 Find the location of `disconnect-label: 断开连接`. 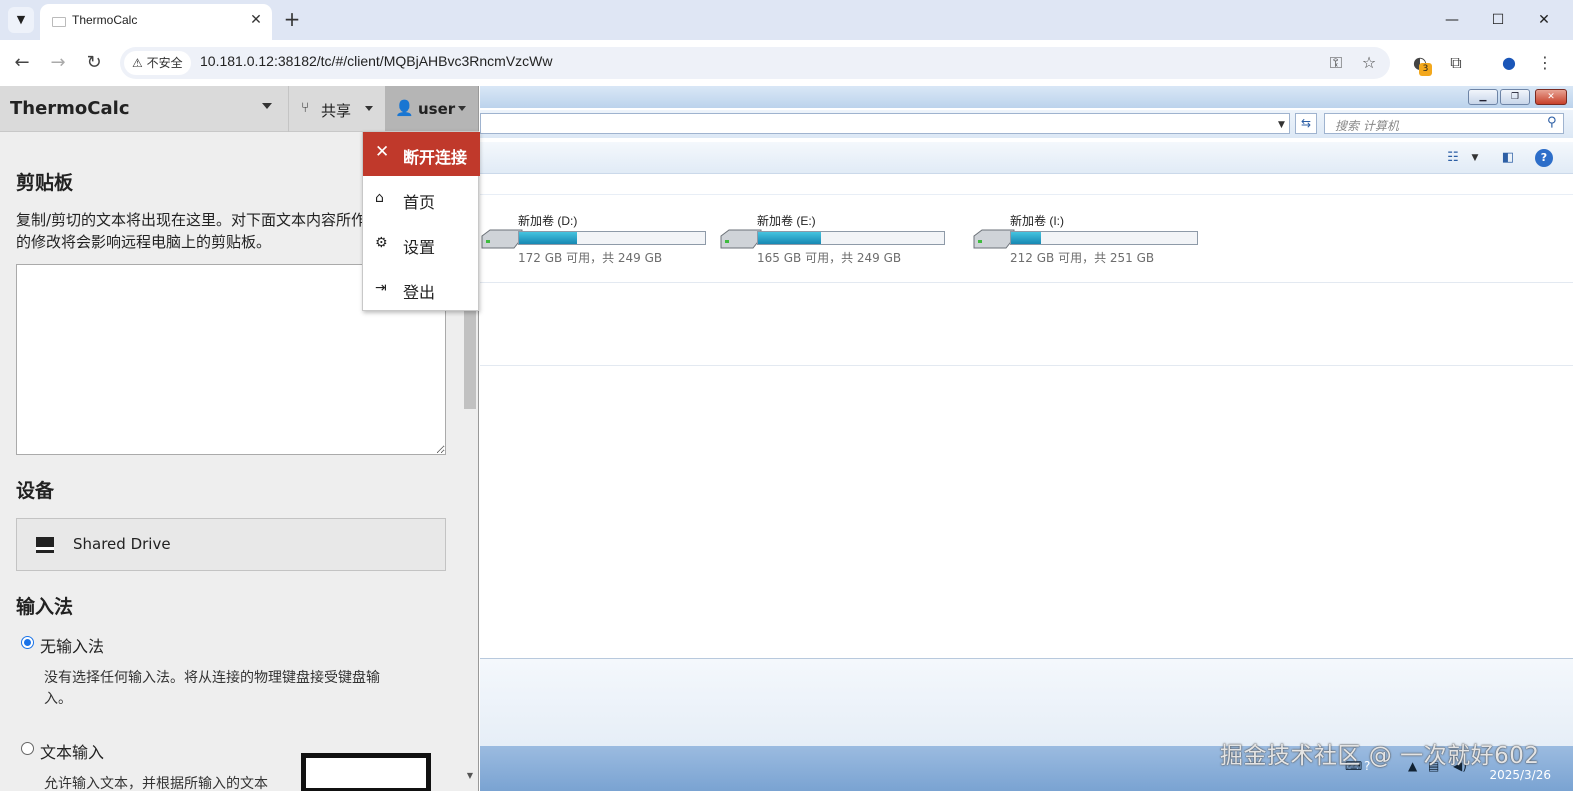

disconnect-label: 断开连接 is located at coordinates (435, 157).